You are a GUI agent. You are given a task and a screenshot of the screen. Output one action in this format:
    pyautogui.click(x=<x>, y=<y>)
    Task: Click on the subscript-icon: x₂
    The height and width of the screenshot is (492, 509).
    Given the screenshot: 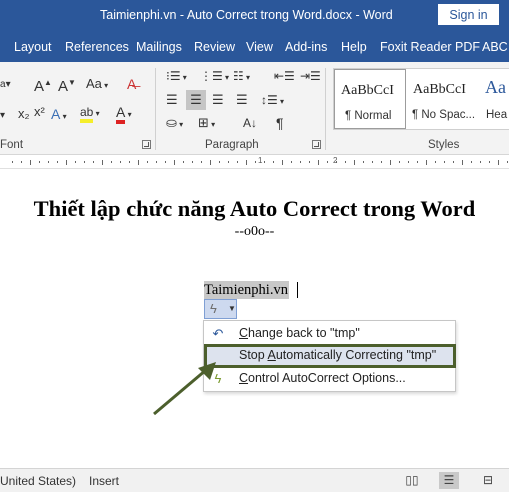 What is the action you would take?
    pyautogui.click(x=24, y=114)
    